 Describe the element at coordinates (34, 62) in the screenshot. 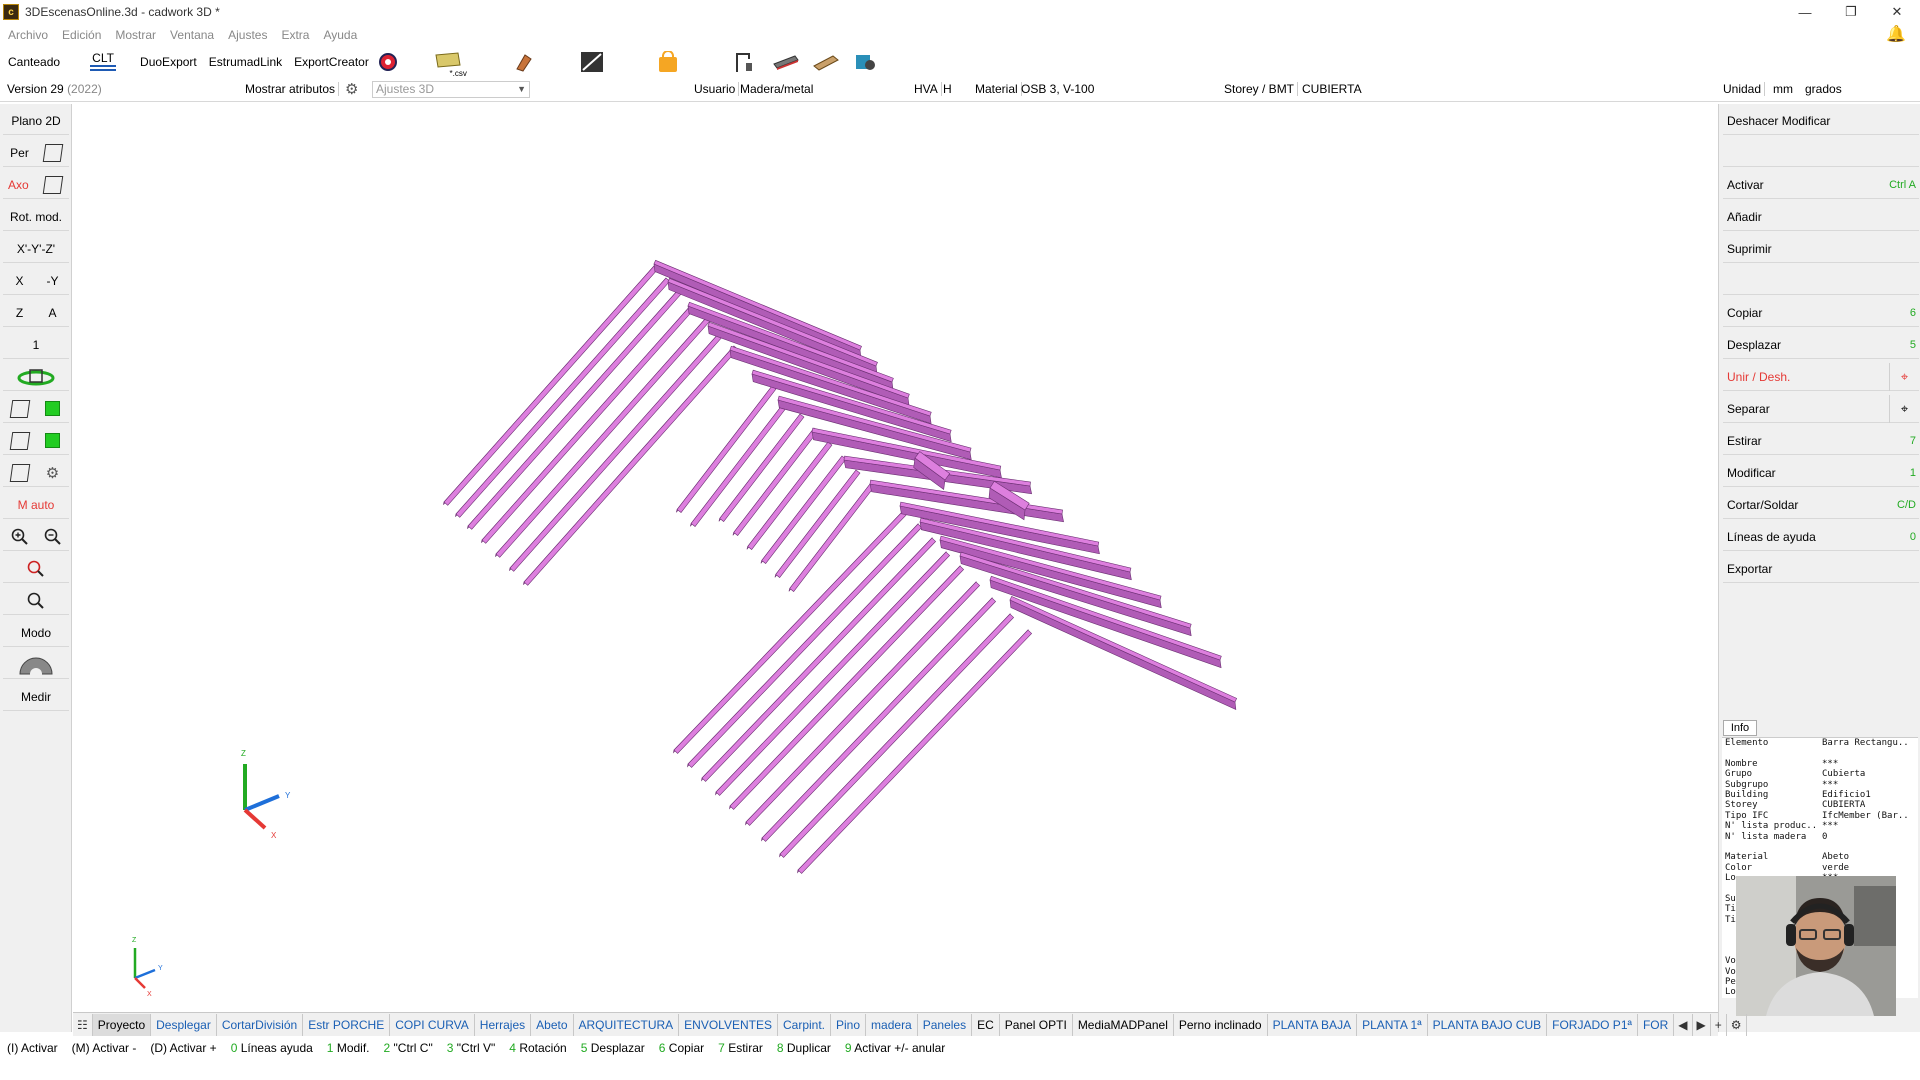

I see `canteado-button: Canteado` at that location.